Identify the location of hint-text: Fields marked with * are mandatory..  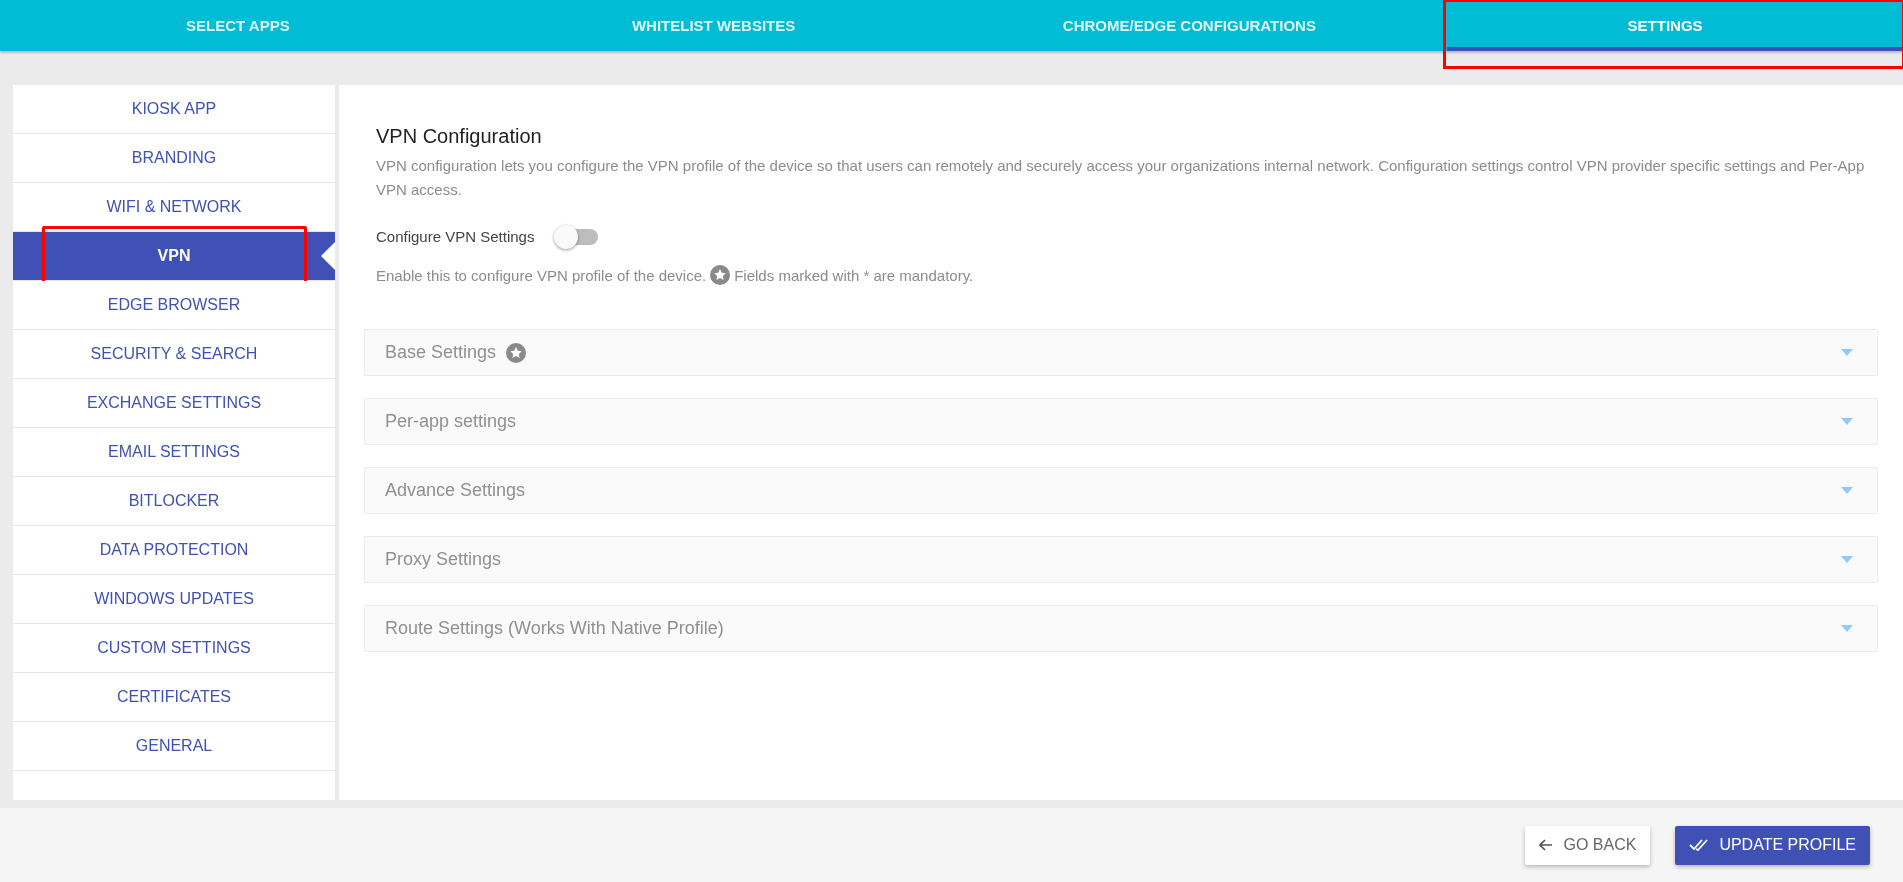
(854, 275).